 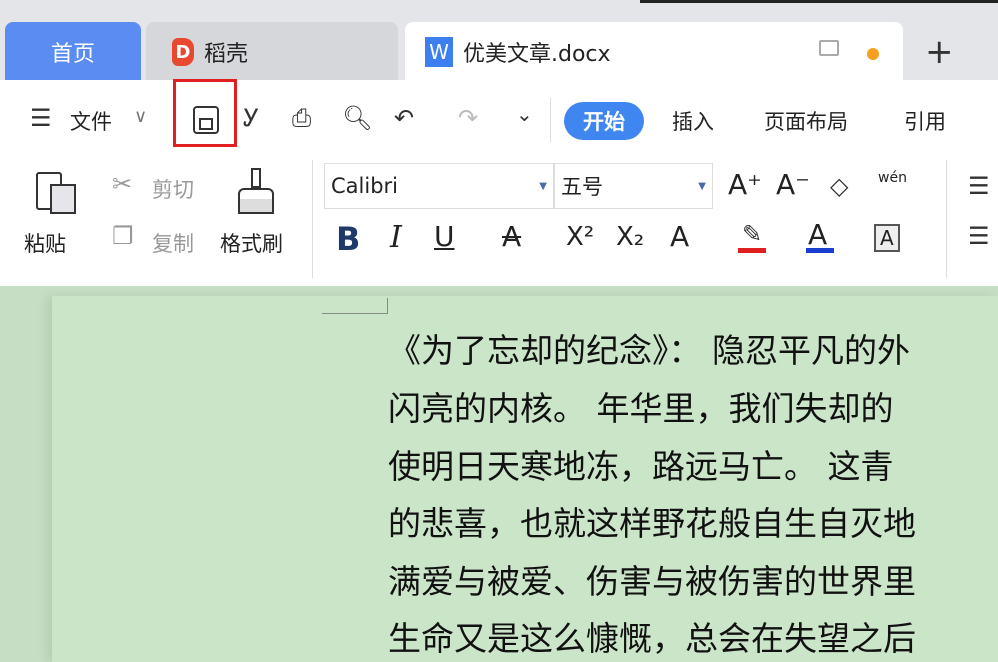 What do you see at coordinates (468, 118) in the screenshot?
I see `redo-icon: ↷` at bounding box center [468, 118].